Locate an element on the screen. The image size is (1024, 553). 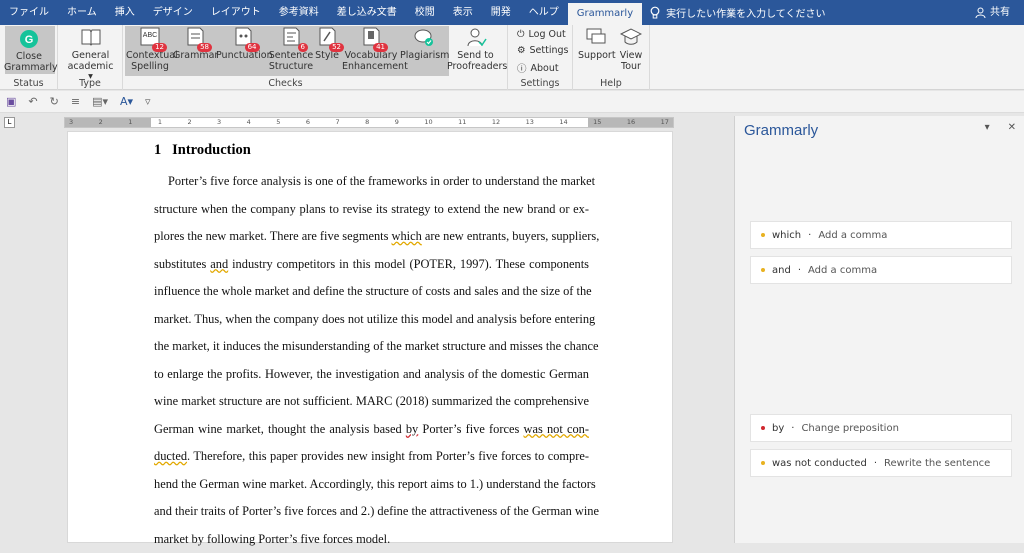
svg-text: ABC is located at coordinates (150, 35).